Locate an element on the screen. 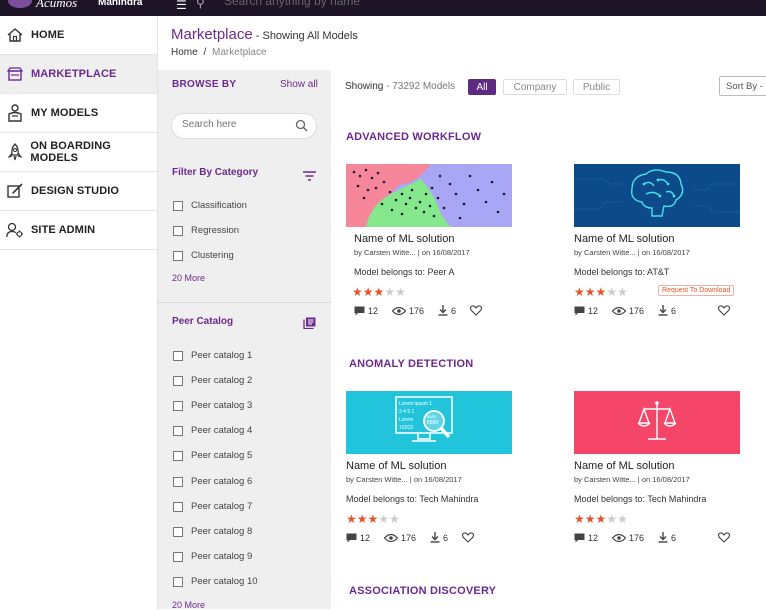 The width and height of the screenshot is (766, 610). search-icon is located at coordinates (301, 128).